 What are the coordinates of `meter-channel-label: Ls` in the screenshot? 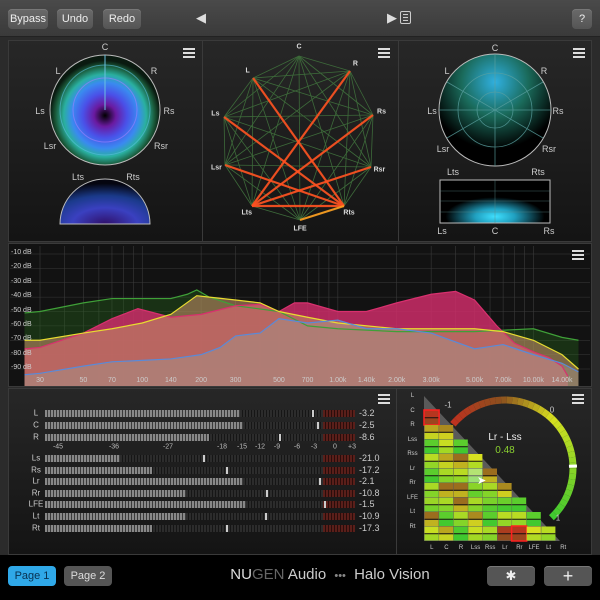 It's located at (36, 458).